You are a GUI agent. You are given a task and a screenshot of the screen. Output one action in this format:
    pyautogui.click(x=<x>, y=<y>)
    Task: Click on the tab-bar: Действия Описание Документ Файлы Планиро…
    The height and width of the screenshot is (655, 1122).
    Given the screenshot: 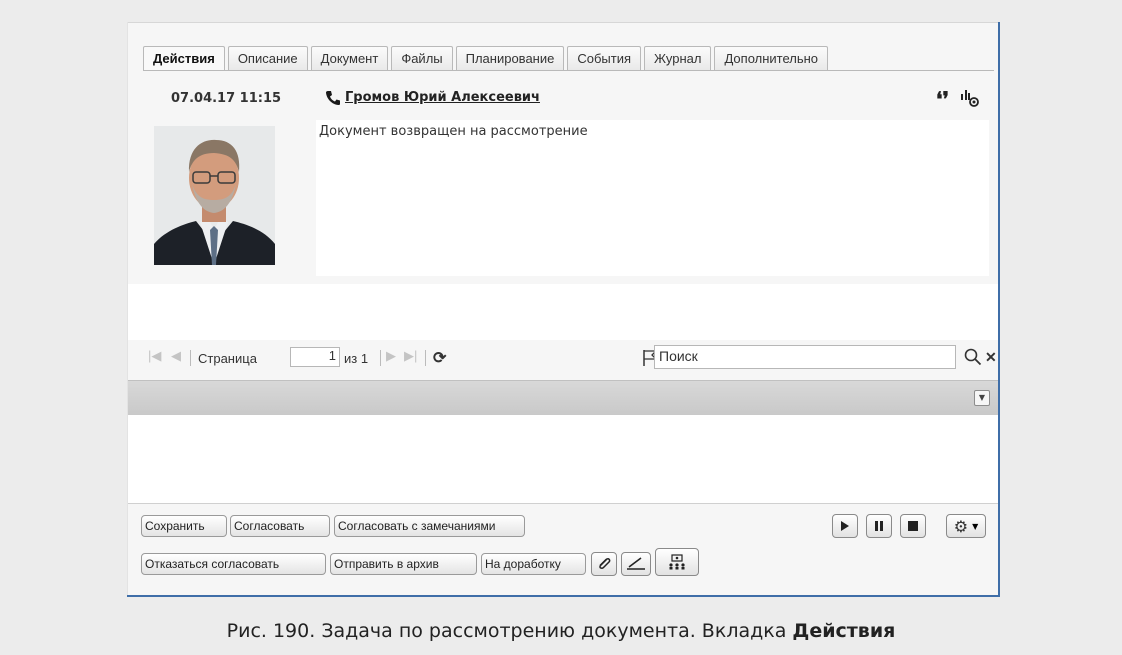 What is the action you would take?
    pyautogui.click(x=487, y=58)
    